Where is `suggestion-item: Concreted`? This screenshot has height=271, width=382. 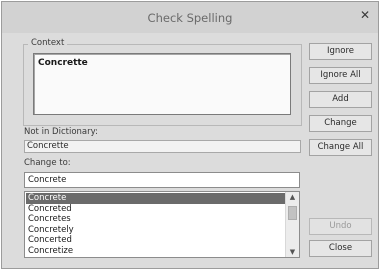 suggestion-item: Concreted is located at coordinates (155, 209).